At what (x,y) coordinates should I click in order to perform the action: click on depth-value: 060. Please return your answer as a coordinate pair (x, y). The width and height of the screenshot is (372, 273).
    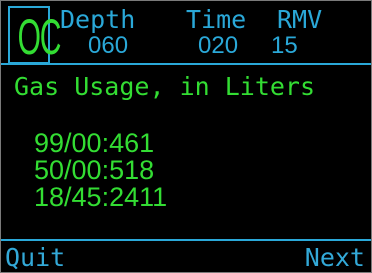
    Looking at the image, I should click on (108, 46).